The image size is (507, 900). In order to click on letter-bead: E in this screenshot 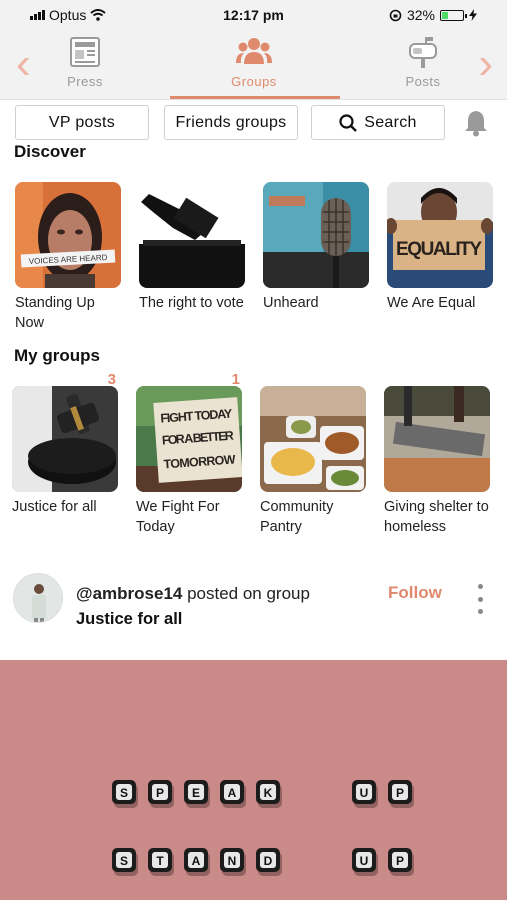, I will do `click(197, 794)`.